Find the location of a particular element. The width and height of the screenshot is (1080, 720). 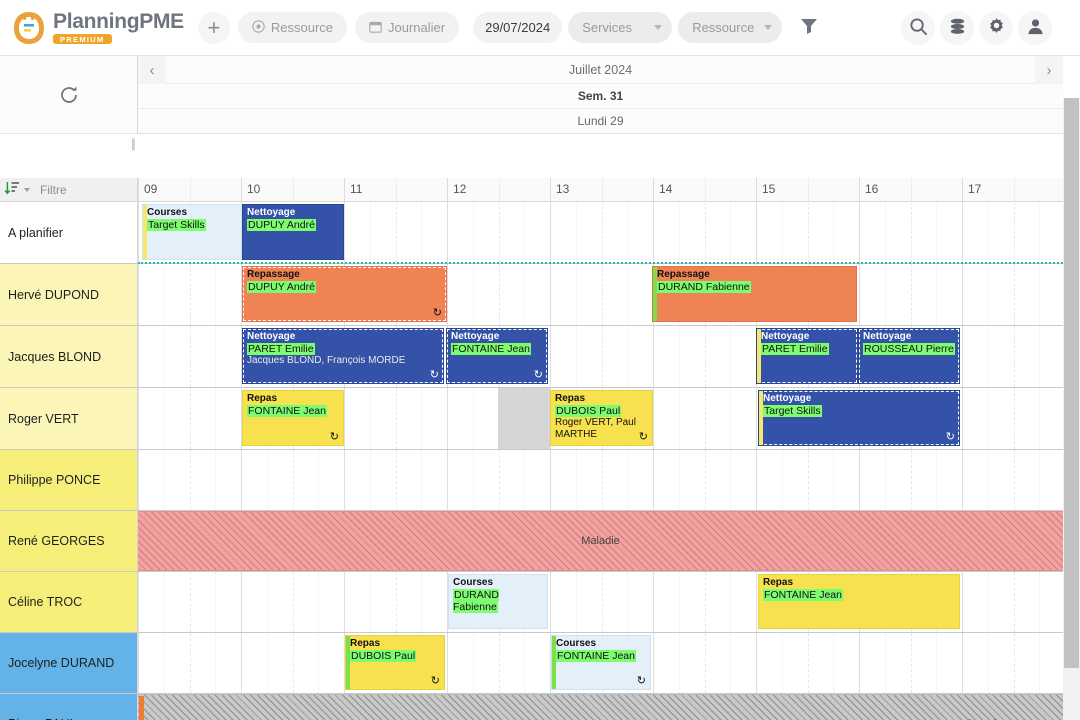

calendar-event: Nettoyage FONTAINE Jean ↻ is located at coordinates (497, 356).